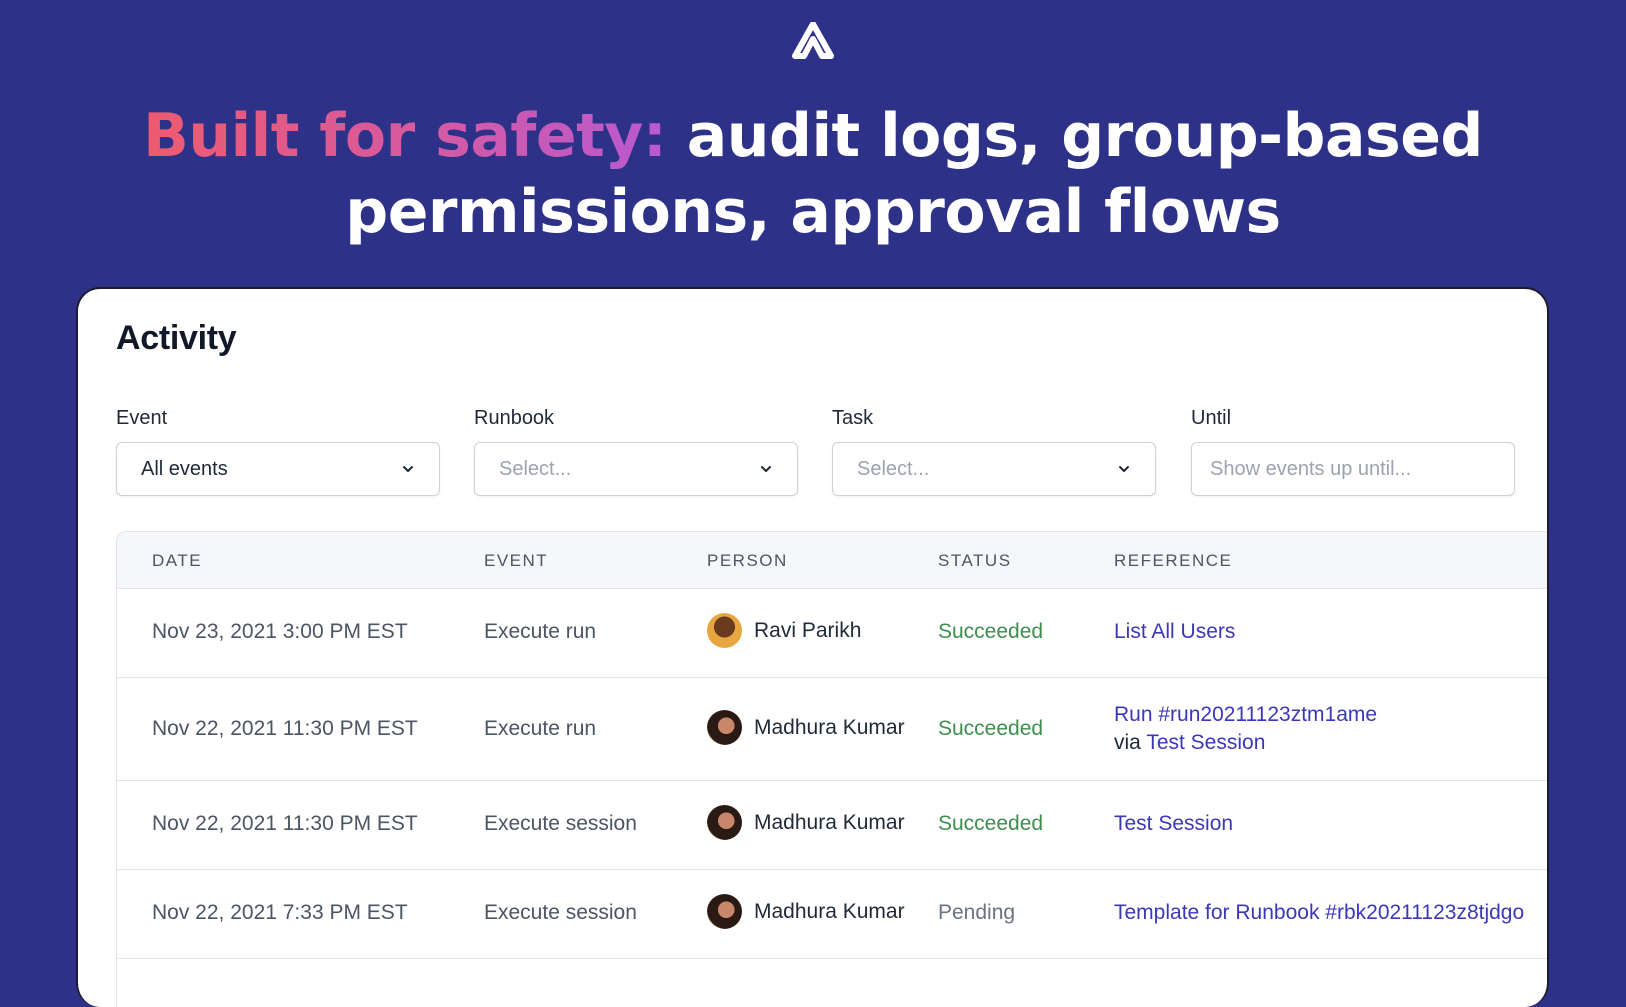 Image resolution: width=1626 pixels, height=1007 pixels. What do you see at coordinates (1245, 715) in the screenshot?
I see `reference-link: Run #run20211123ztm1ame` at bounding box center [1245, 715].